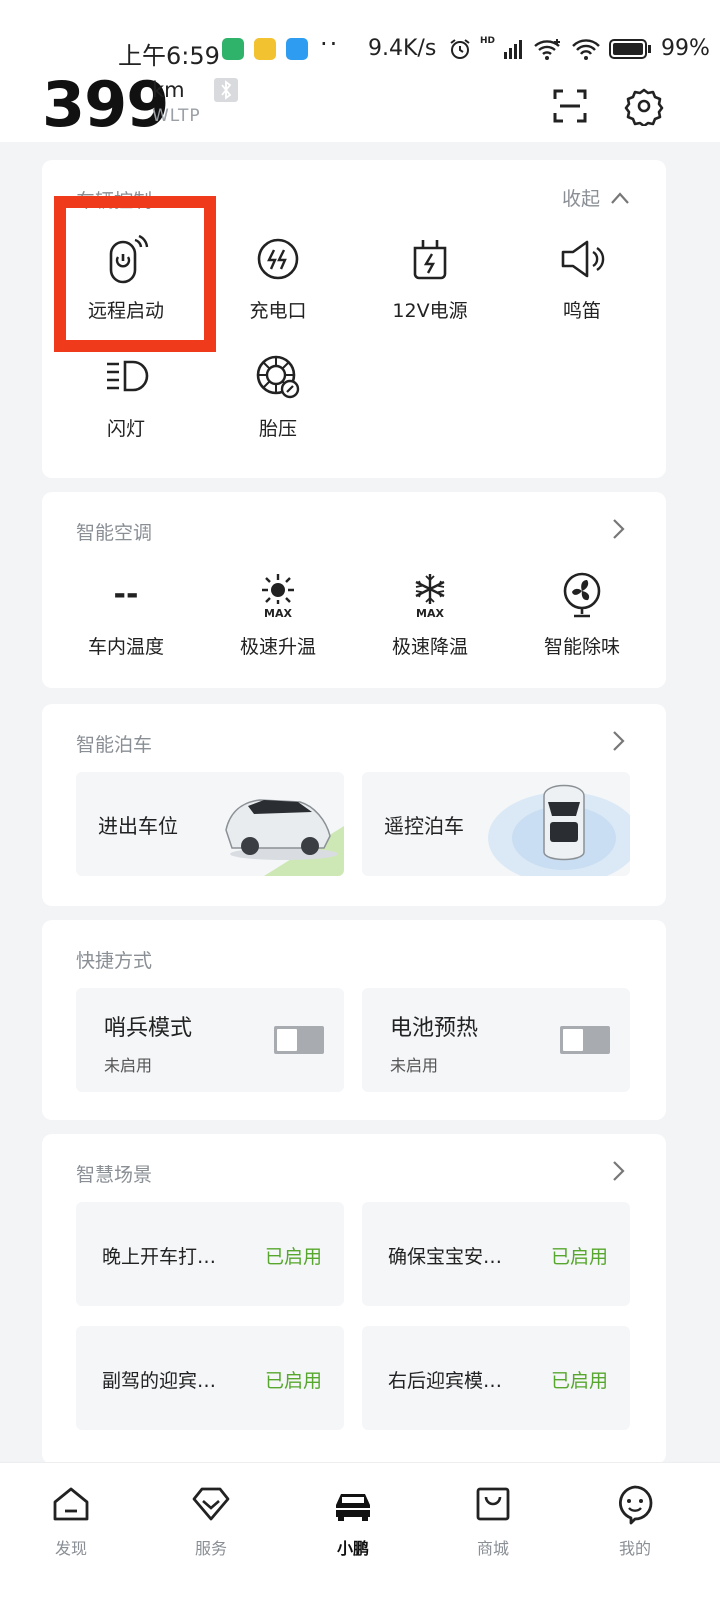 This screenshot has height=1601, width=720. What do you see at coordinates (210, 1040) in the screenshot?
I see `sentry-mode-tile: 哨兵模式 未启用` at bounding box center [210, 1040].